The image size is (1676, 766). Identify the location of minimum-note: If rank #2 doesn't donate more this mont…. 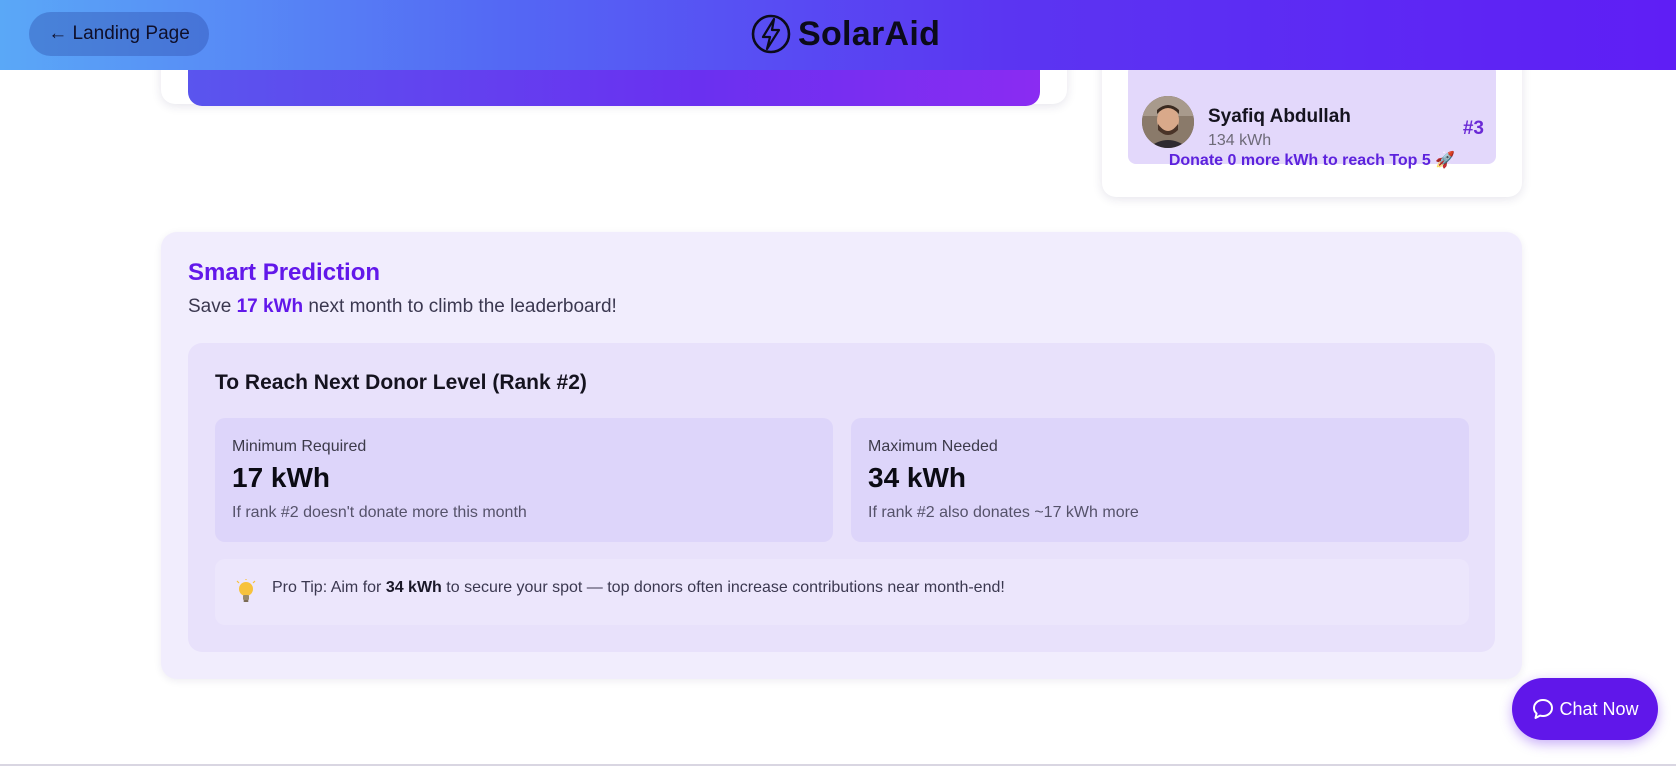
(379, 512).